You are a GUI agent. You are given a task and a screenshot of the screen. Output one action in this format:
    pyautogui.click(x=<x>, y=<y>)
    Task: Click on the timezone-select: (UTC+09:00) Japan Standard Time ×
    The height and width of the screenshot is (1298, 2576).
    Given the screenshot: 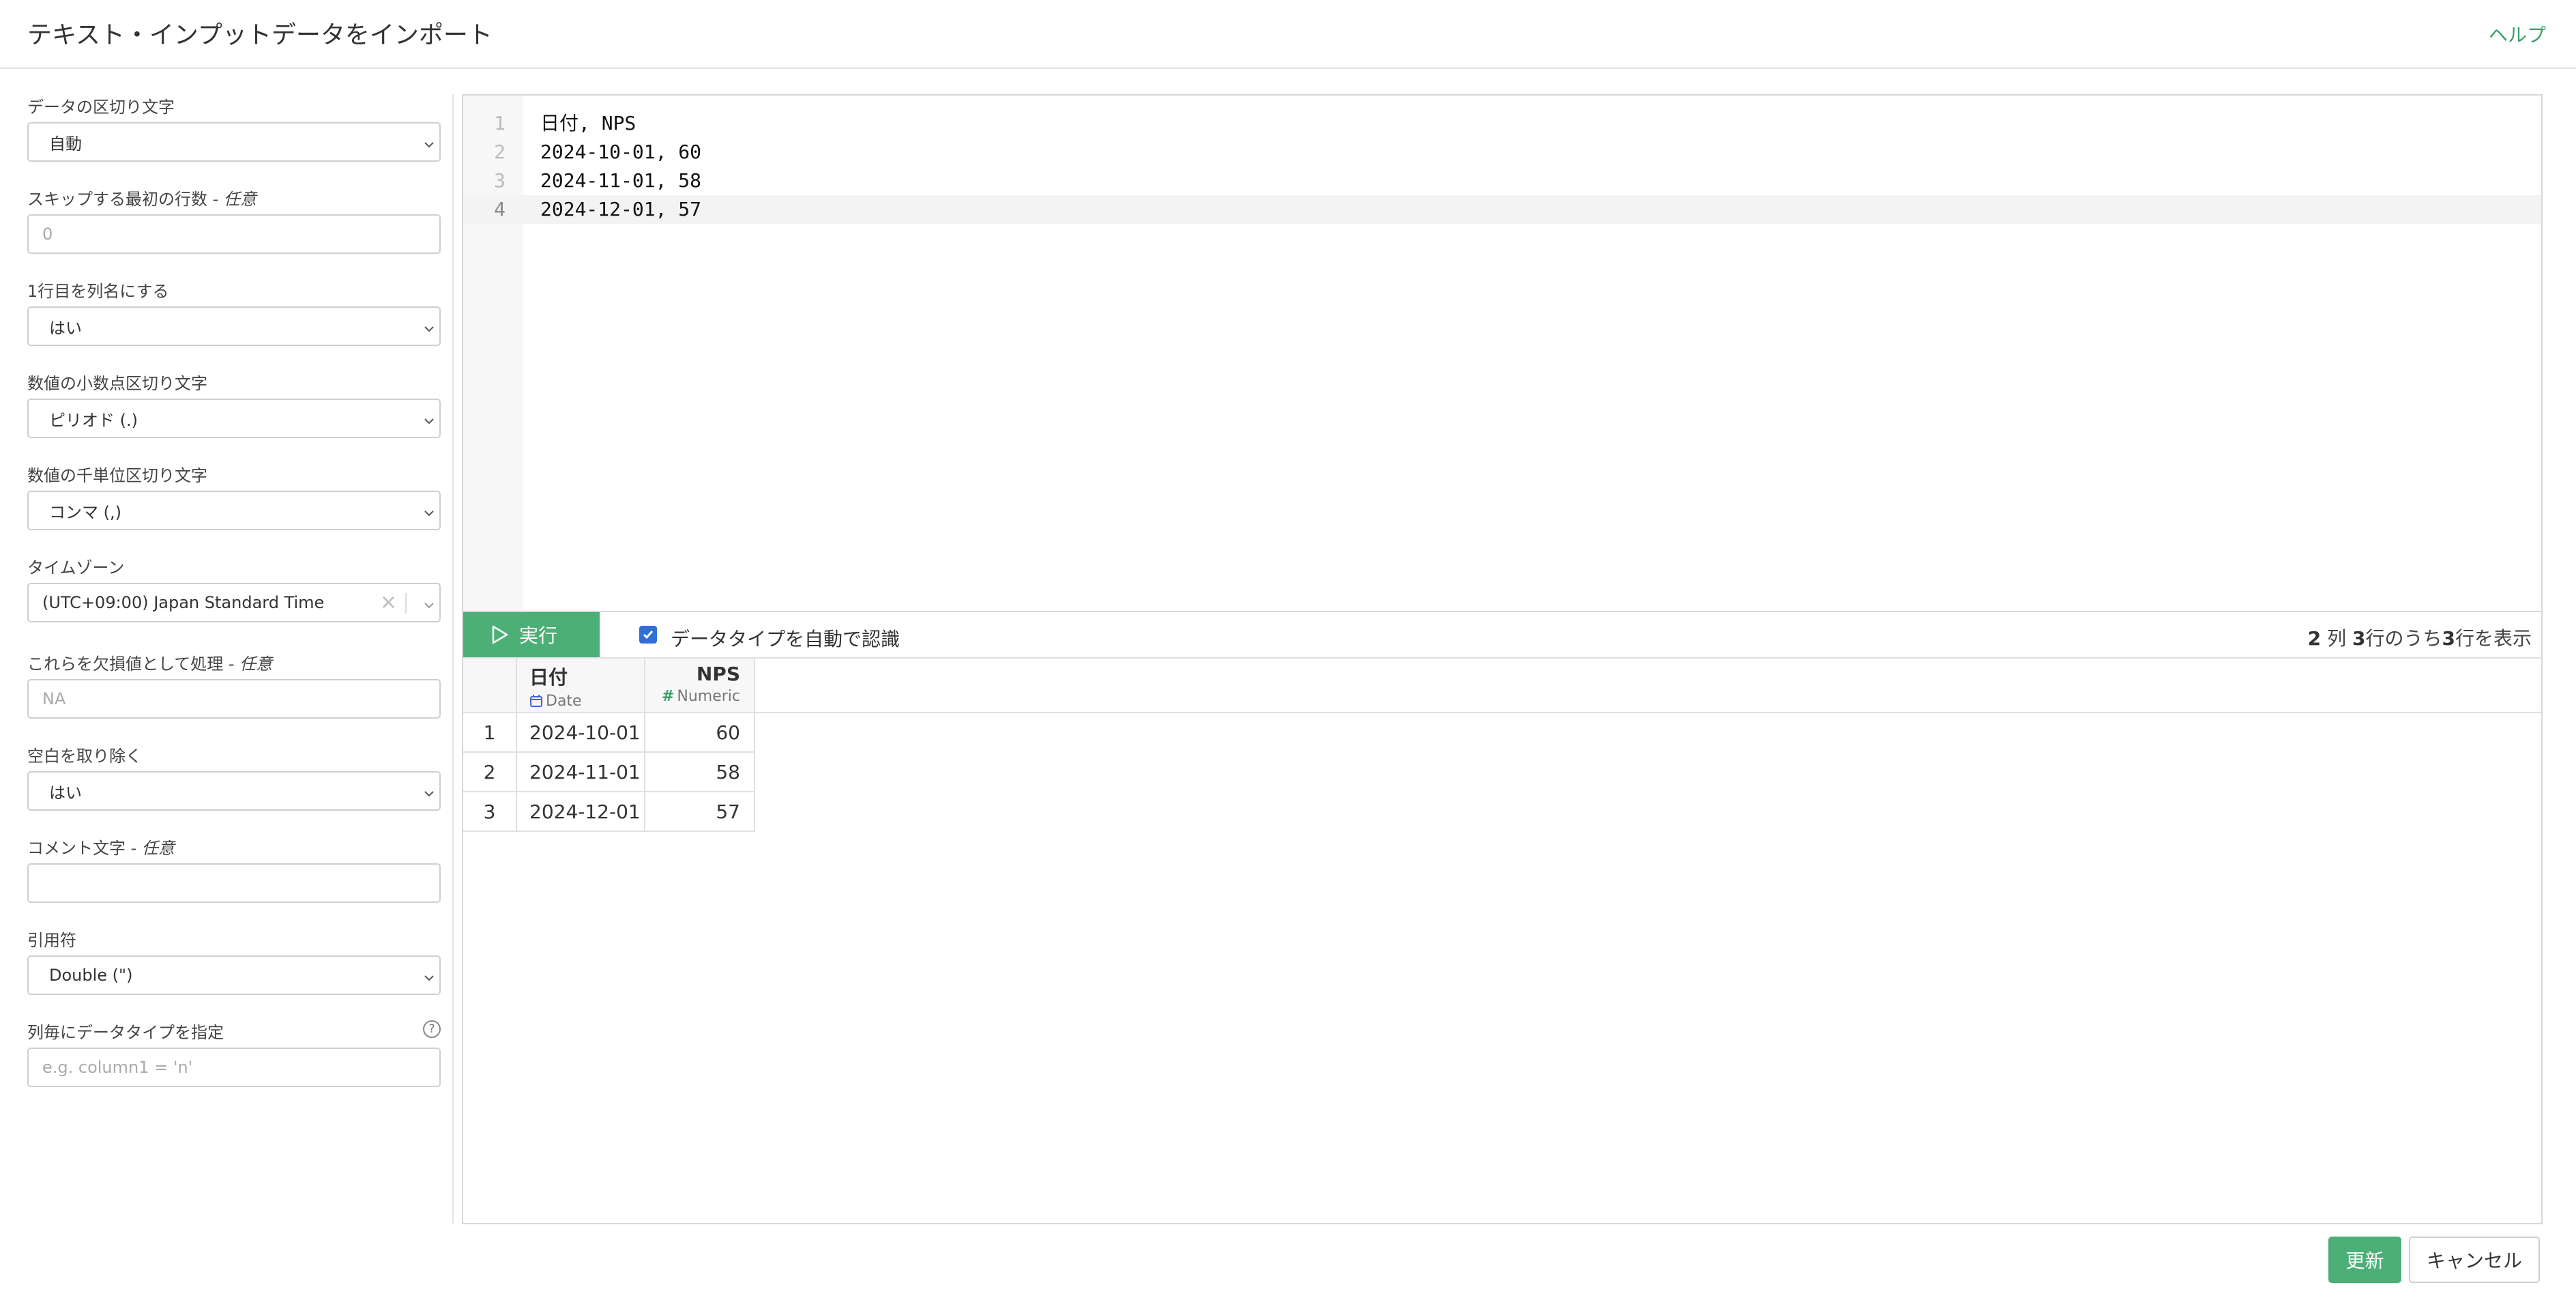 What is the action you would take?
    pyautogui.click(x=234, y=602)
    